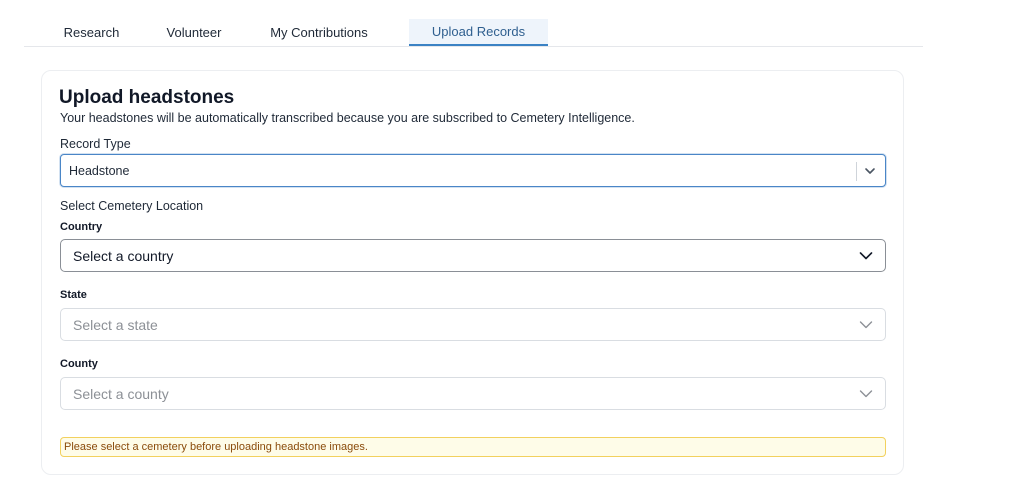 This screenshot has height=490, width=1021. What do you see at coordinates (79, 364) in the screenshot?
I see `county-label: County` at bounding box center [79, 364].